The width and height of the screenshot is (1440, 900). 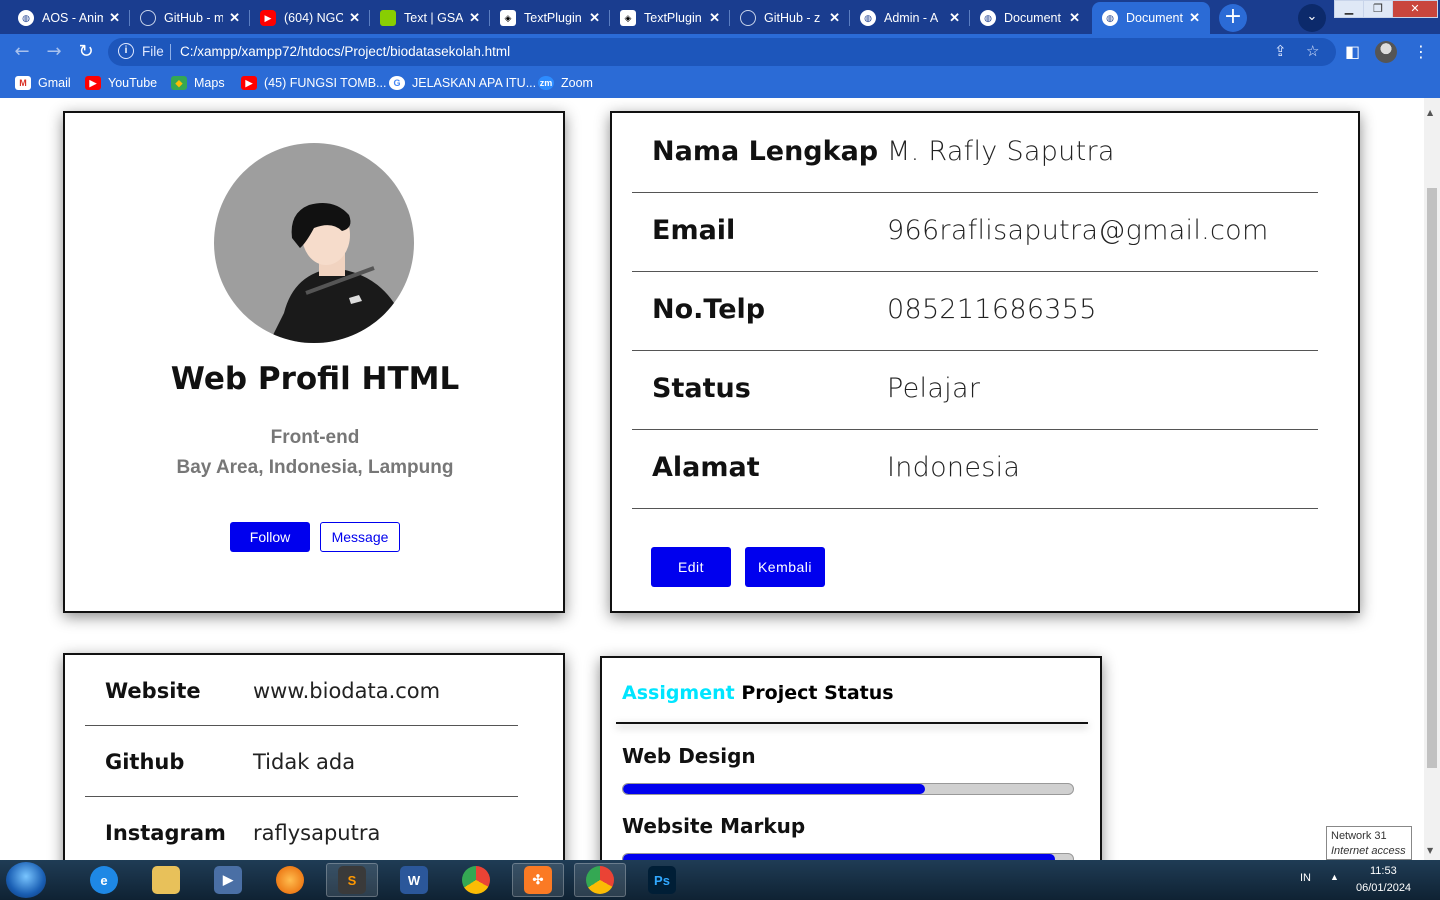 I want to click on scrollbar-thumb, so click(x=1432, y=478).